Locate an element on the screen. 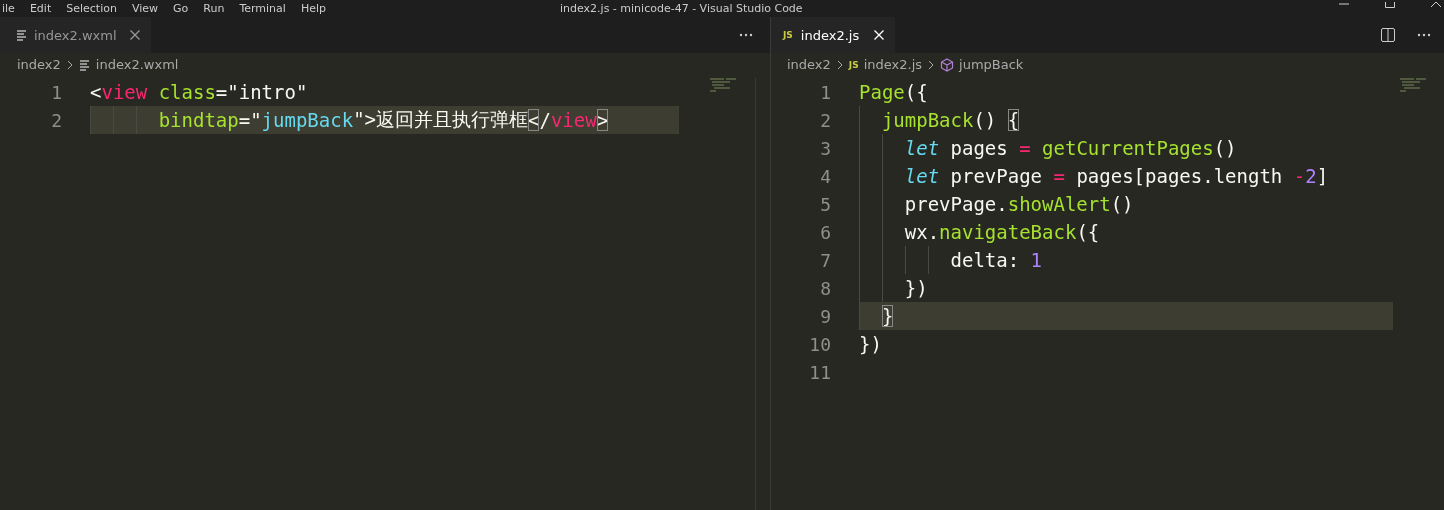  code-line: let prevPage = pages[pages.length -2] is located at coordinates (1094, 176).